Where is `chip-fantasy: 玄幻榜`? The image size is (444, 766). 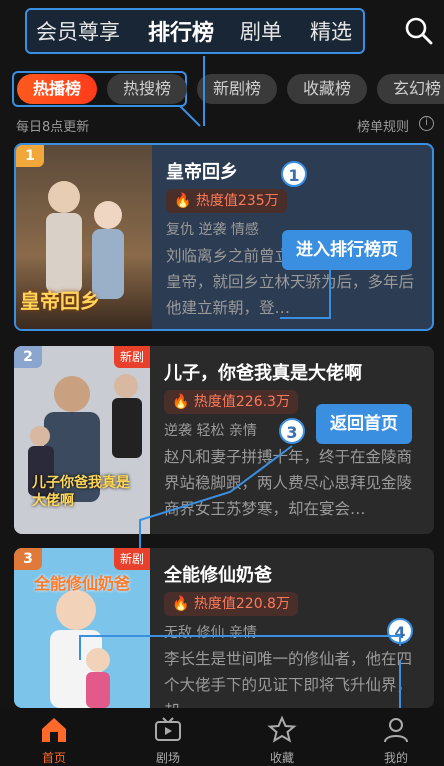
chip-fantasy: 玄幻榜 is located at coordinates (410, 89).